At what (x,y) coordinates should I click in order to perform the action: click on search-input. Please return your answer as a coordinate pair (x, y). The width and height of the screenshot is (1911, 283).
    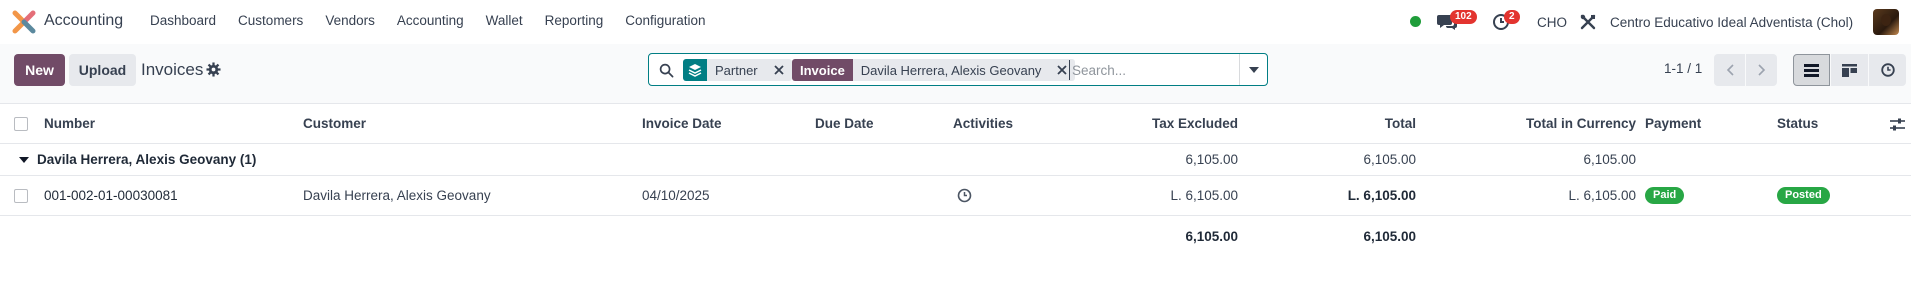
    Looking at the image, I should click on (1149, 70).